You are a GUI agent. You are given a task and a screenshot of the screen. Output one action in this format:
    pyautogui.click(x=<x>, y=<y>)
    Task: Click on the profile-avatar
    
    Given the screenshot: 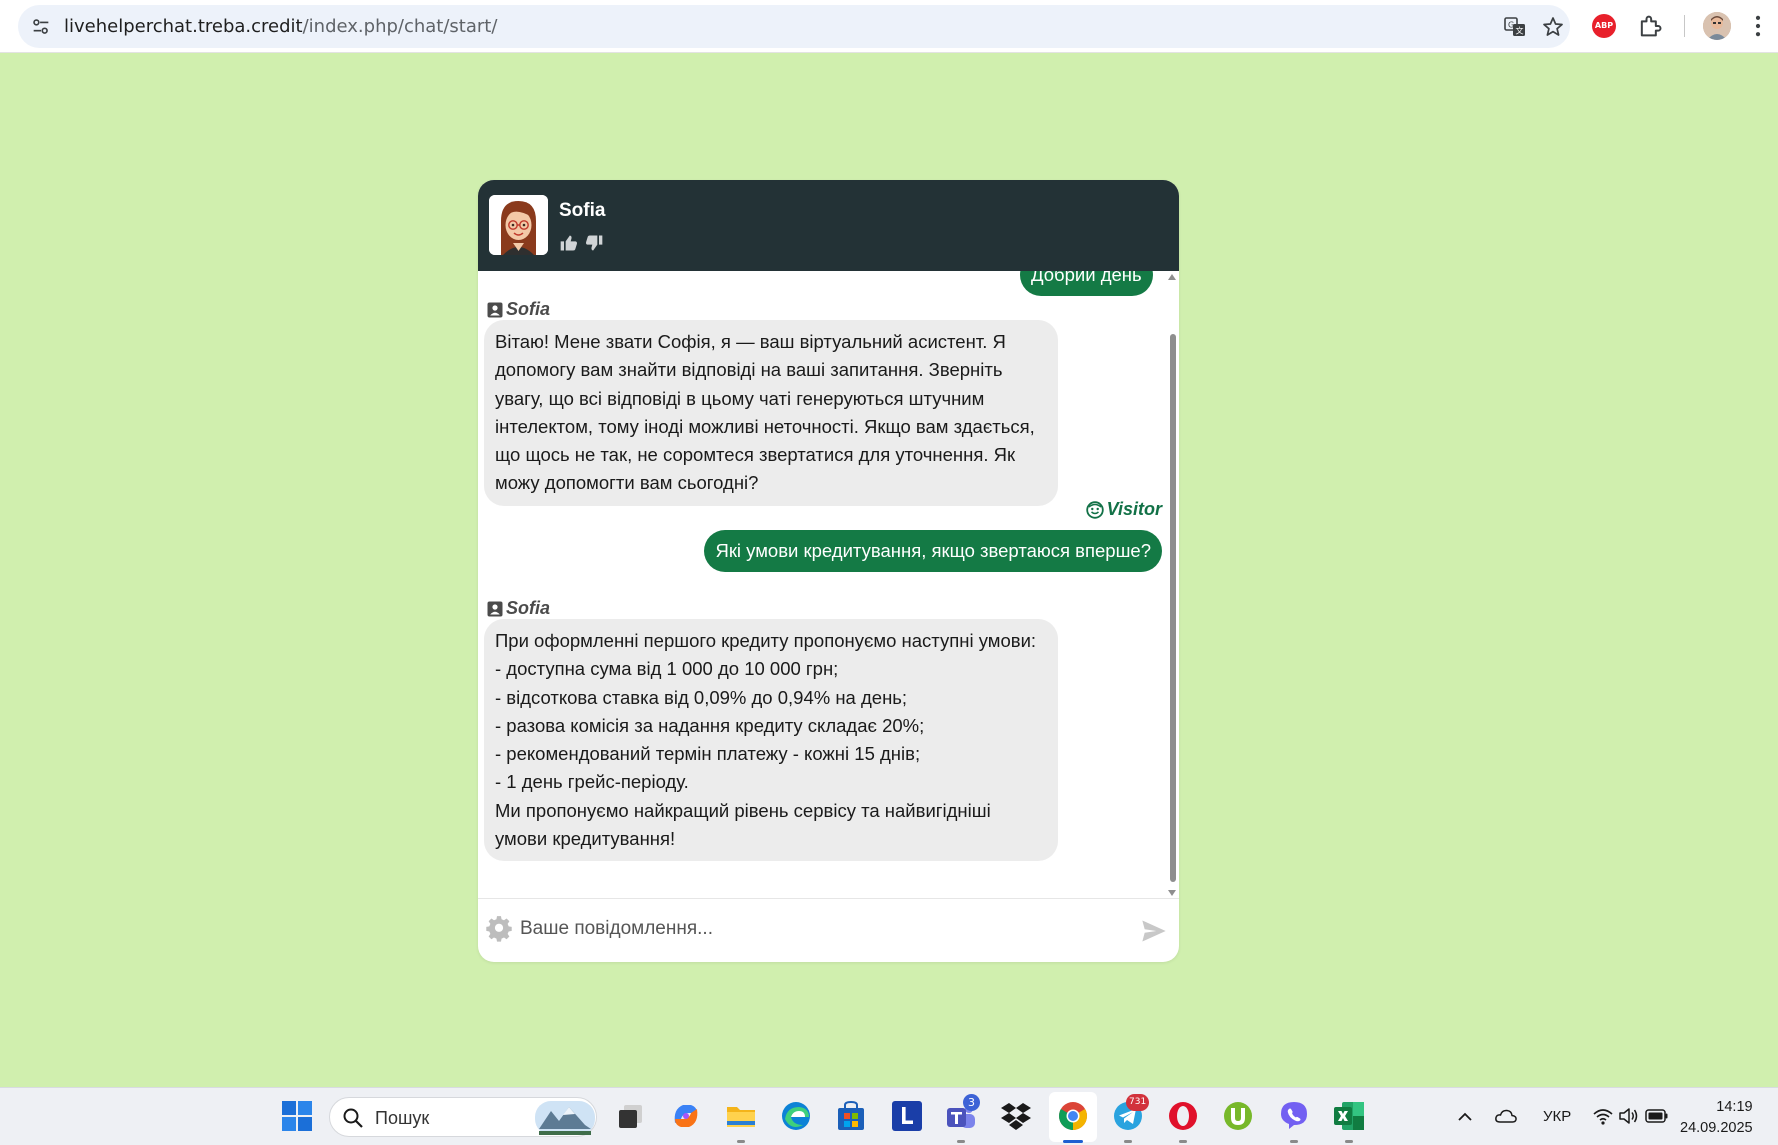 What is the action you would take?
    pyautogui.click(x=1717, y=26)
    